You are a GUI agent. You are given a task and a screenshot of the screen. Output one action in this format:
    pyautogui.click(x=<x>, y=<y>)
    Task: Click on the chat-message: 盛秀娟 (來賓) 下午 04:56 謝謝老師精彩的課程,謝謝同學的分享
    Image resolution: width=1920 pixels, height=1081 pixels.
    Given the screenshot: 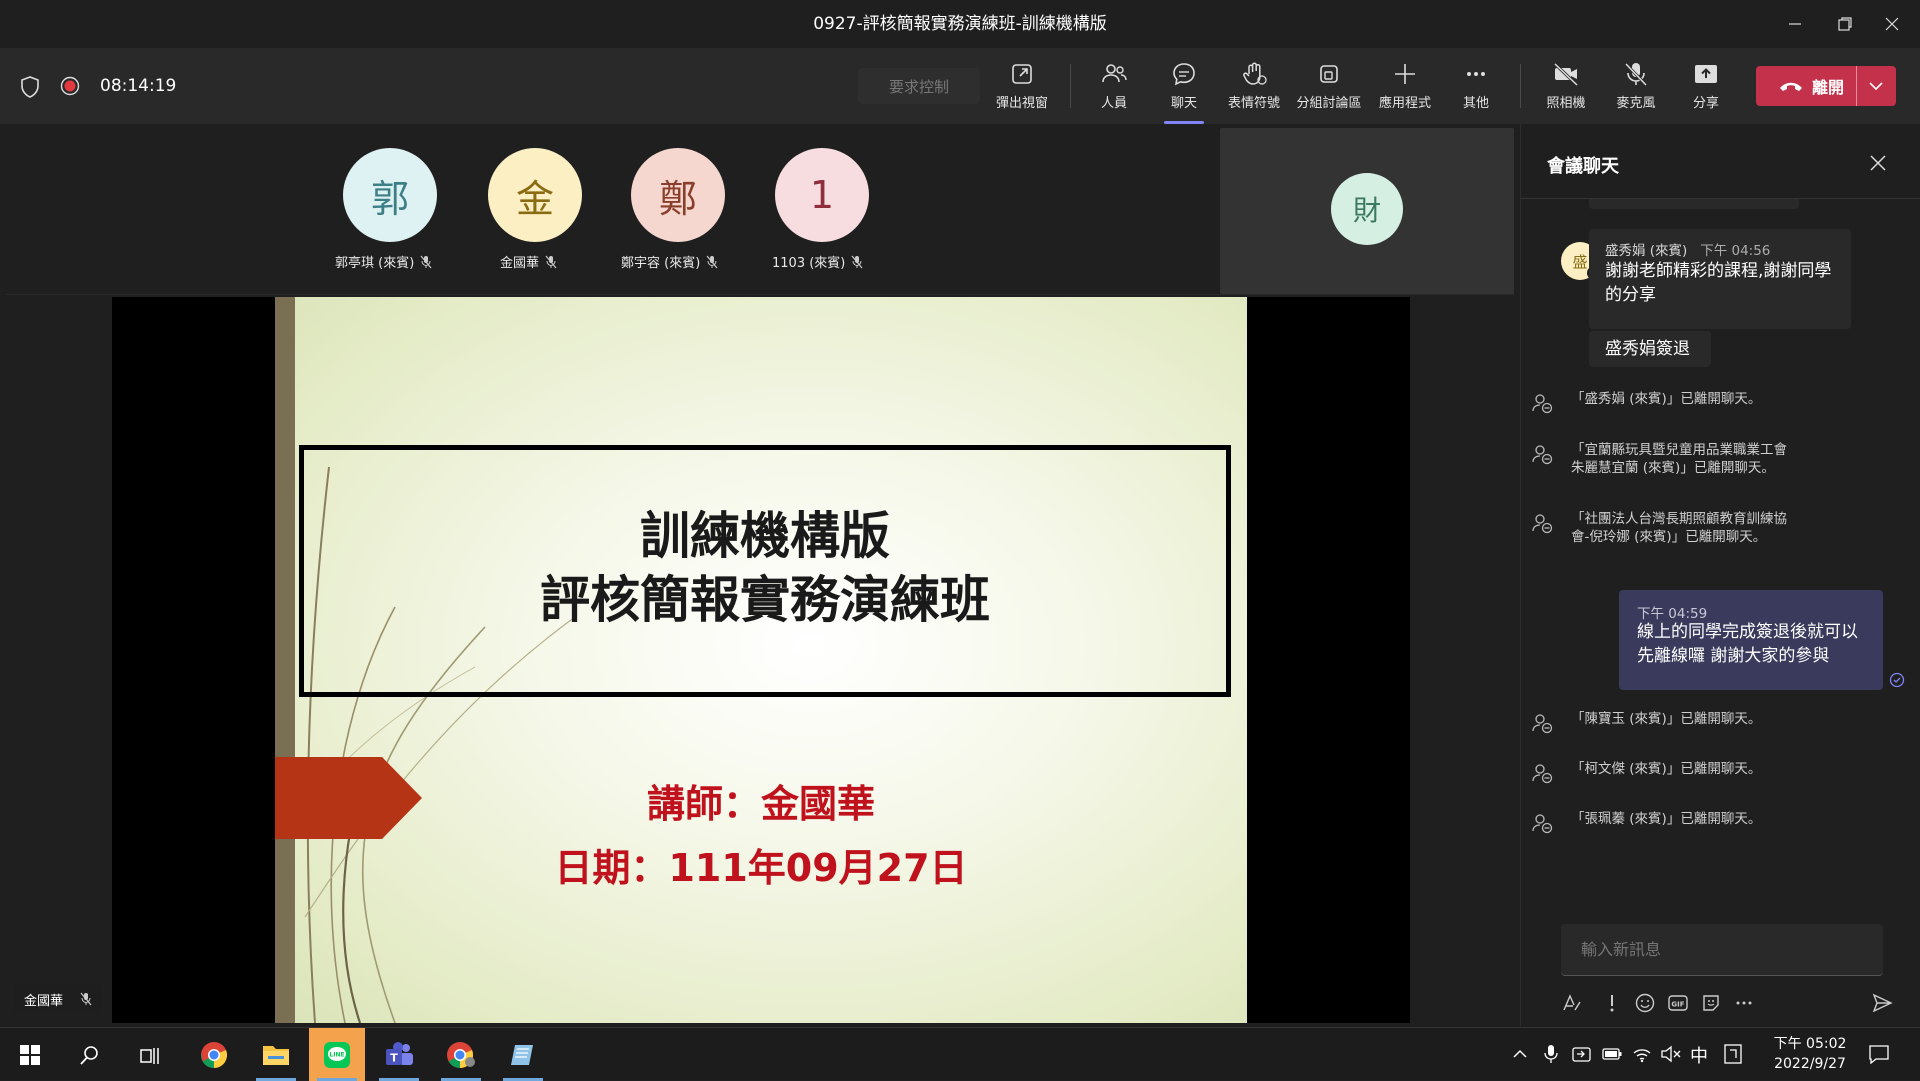 What is the action you would take?
    pyautogui.click(x=1720, y=279)
    